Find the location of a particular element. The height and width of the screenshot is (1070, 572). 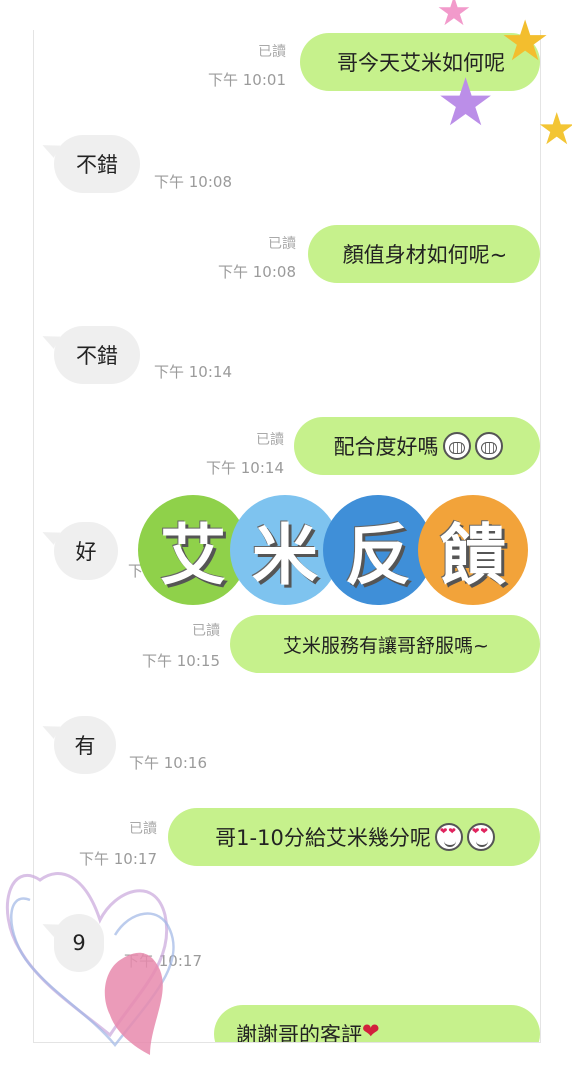

outgoing-bubble: 哥1-10分給艾米幾分呢 is located at coordinates (354, 837).